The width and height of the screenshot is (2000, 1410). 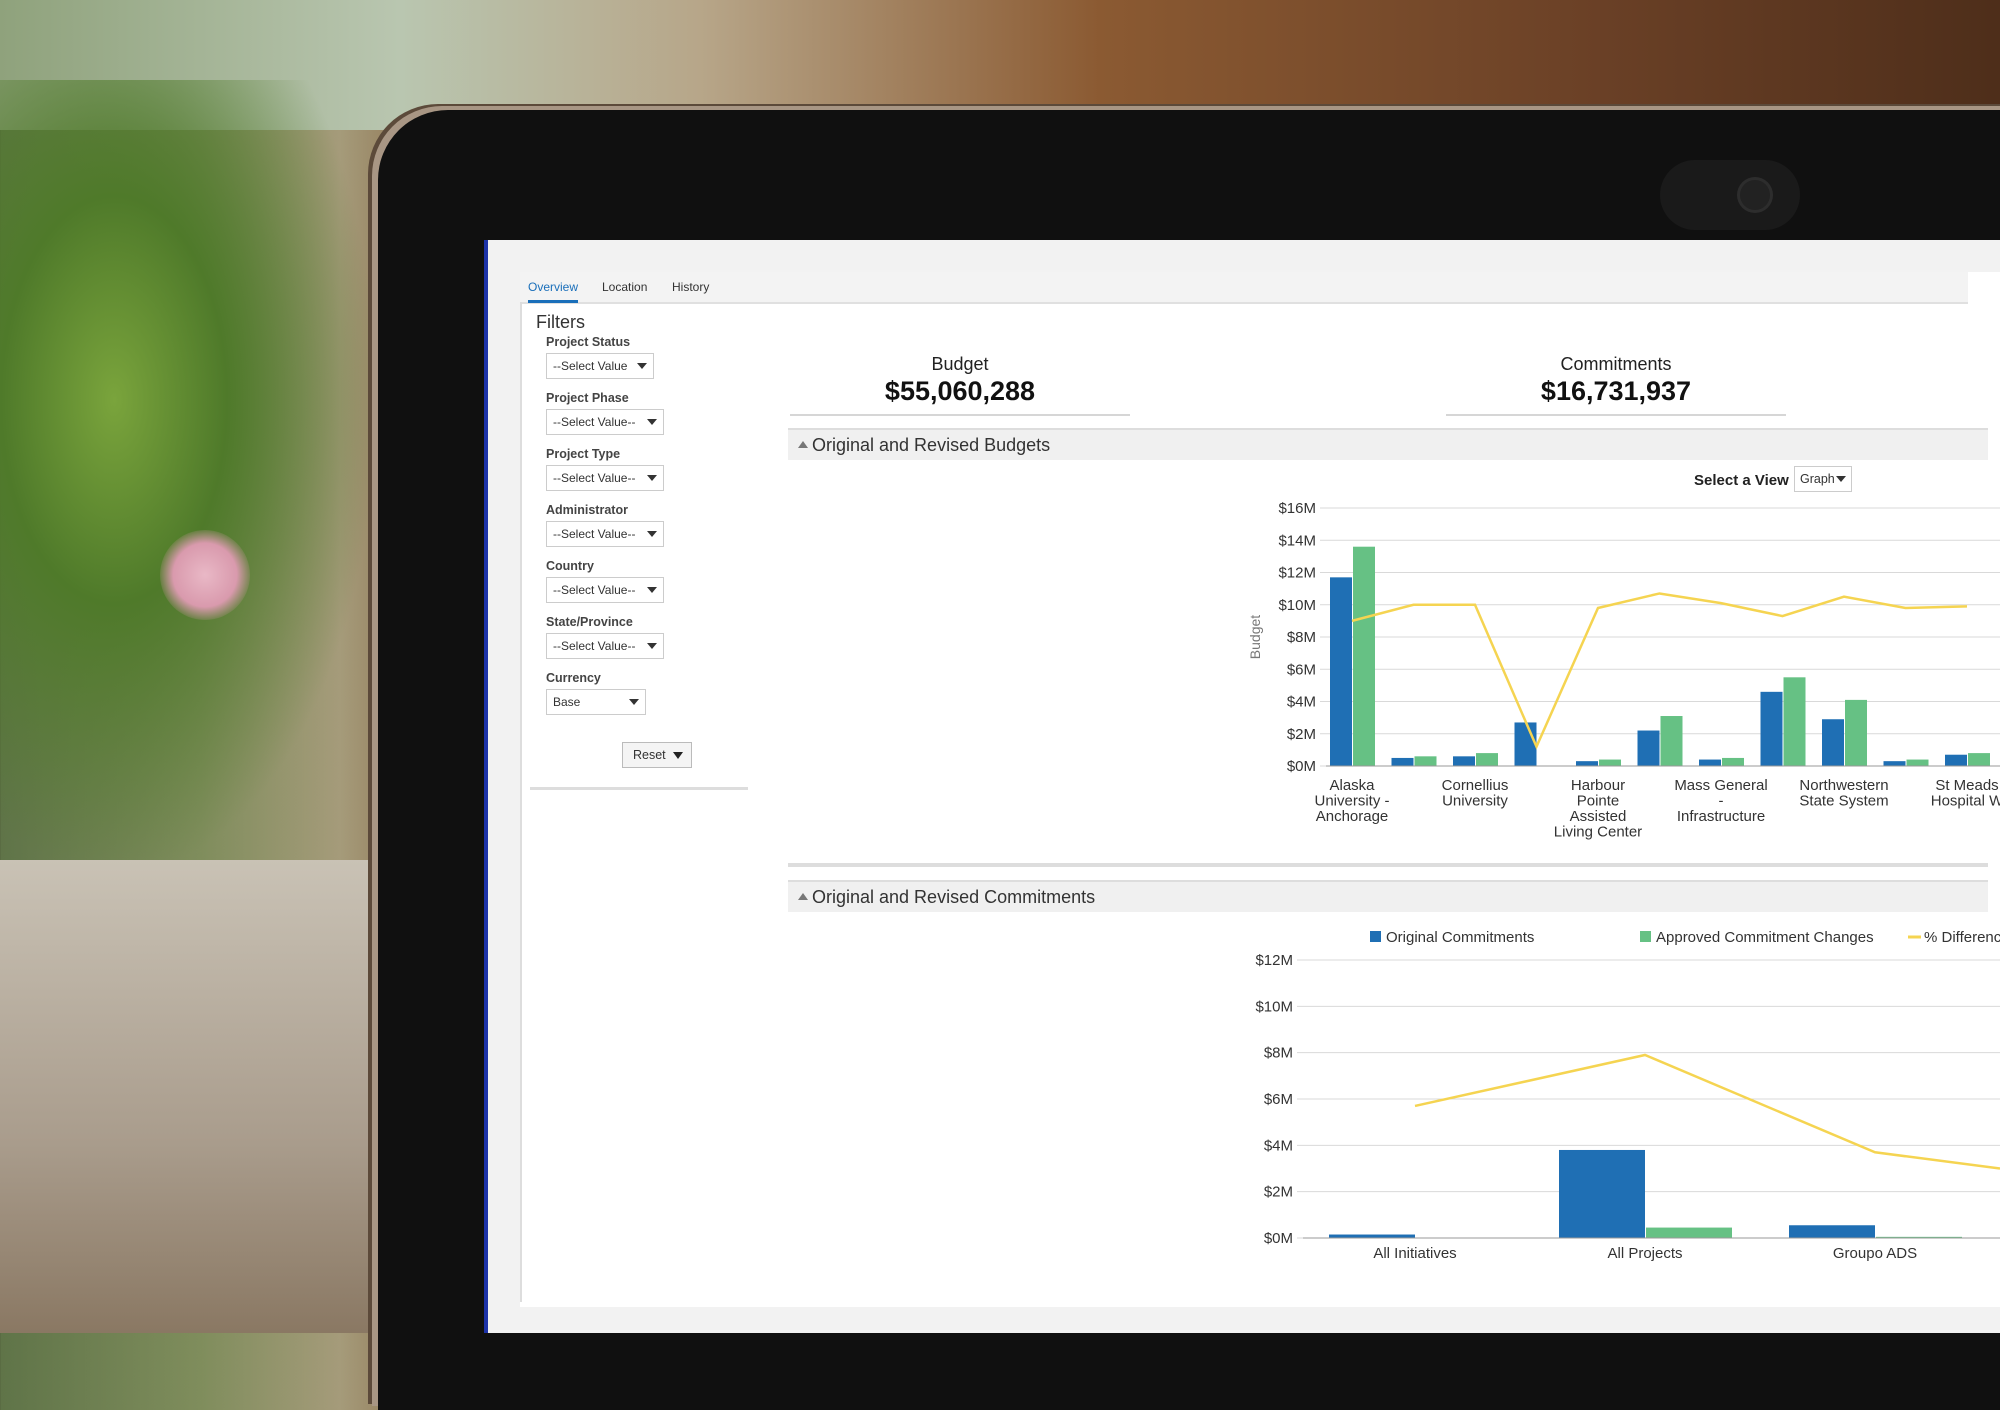 What do you see at coordinates (1765, 937) in the screenshot?
I see `legend-label: Approved Commitment Changes` at bounding box center [1765, 937].